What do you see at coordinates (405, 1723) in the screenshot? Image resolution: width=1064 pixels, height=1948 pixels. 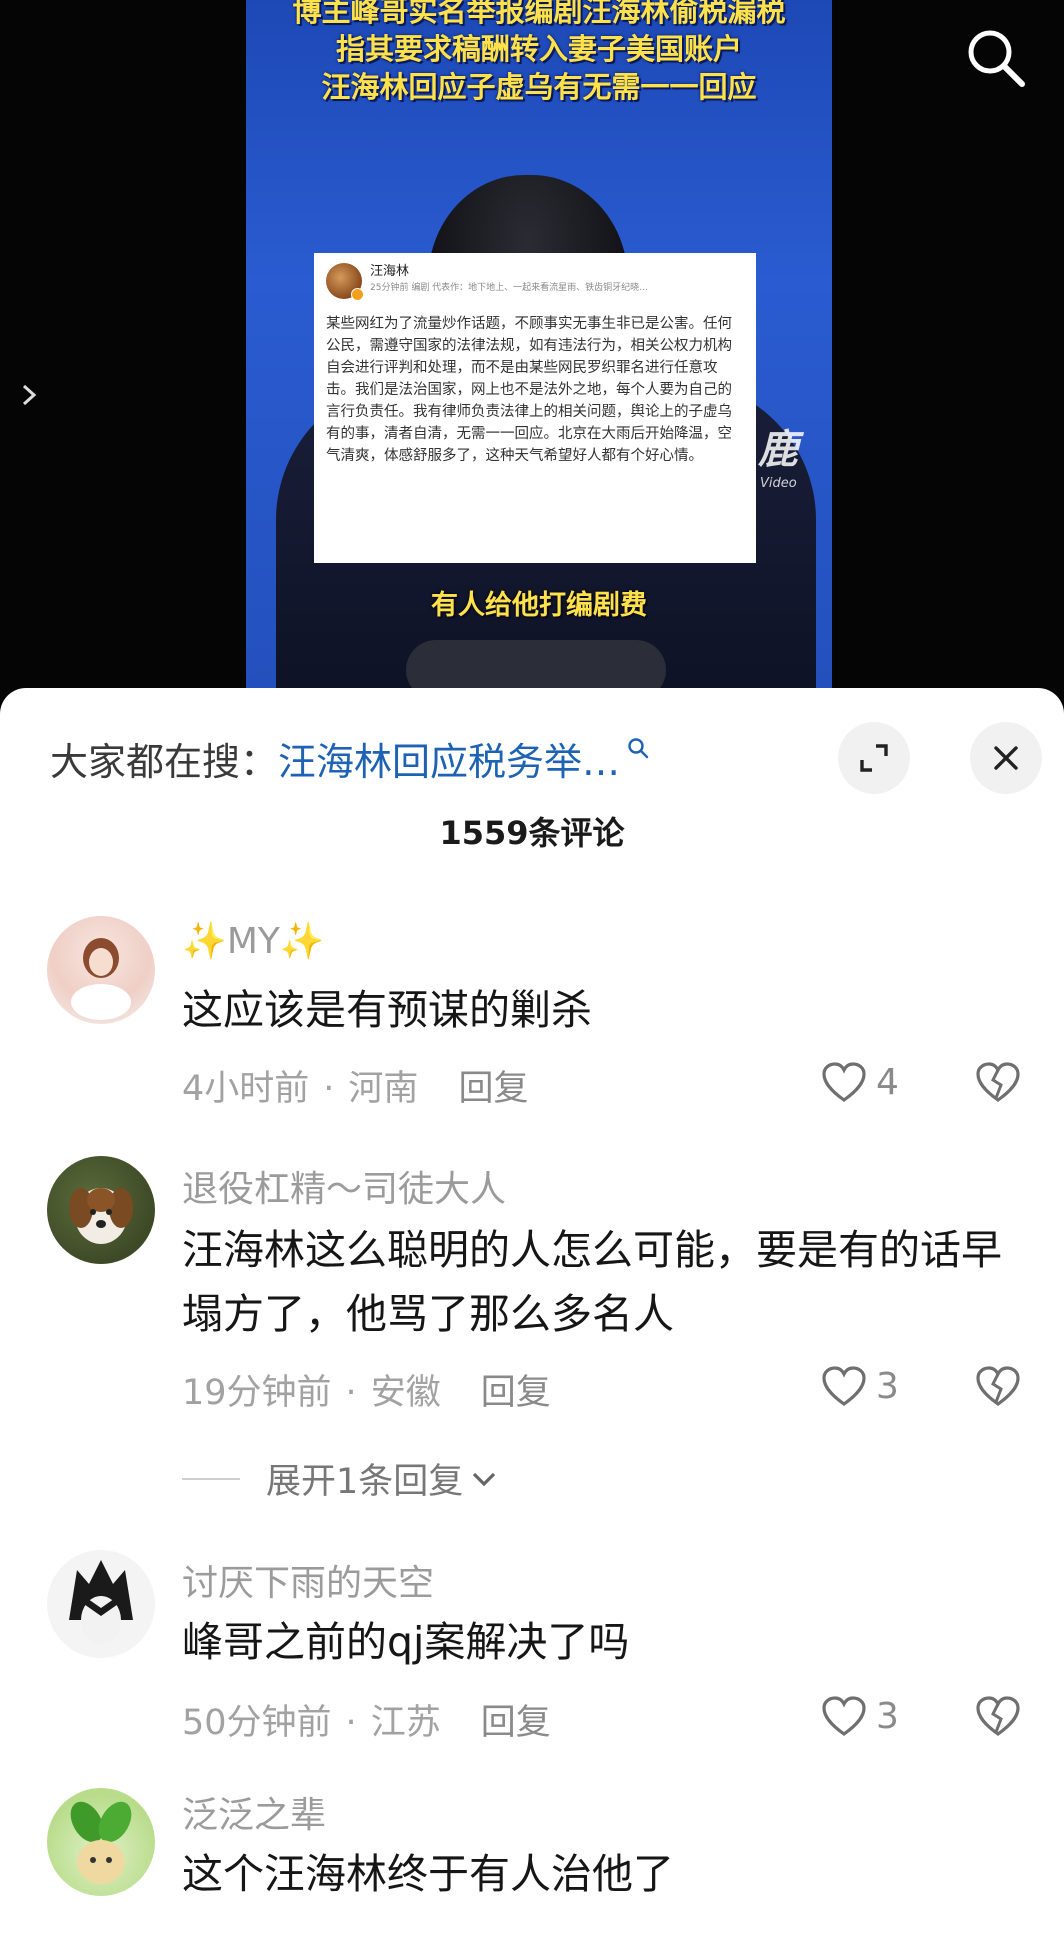 I see `comment-location: 江苏` at bounding box center [405, 1723].